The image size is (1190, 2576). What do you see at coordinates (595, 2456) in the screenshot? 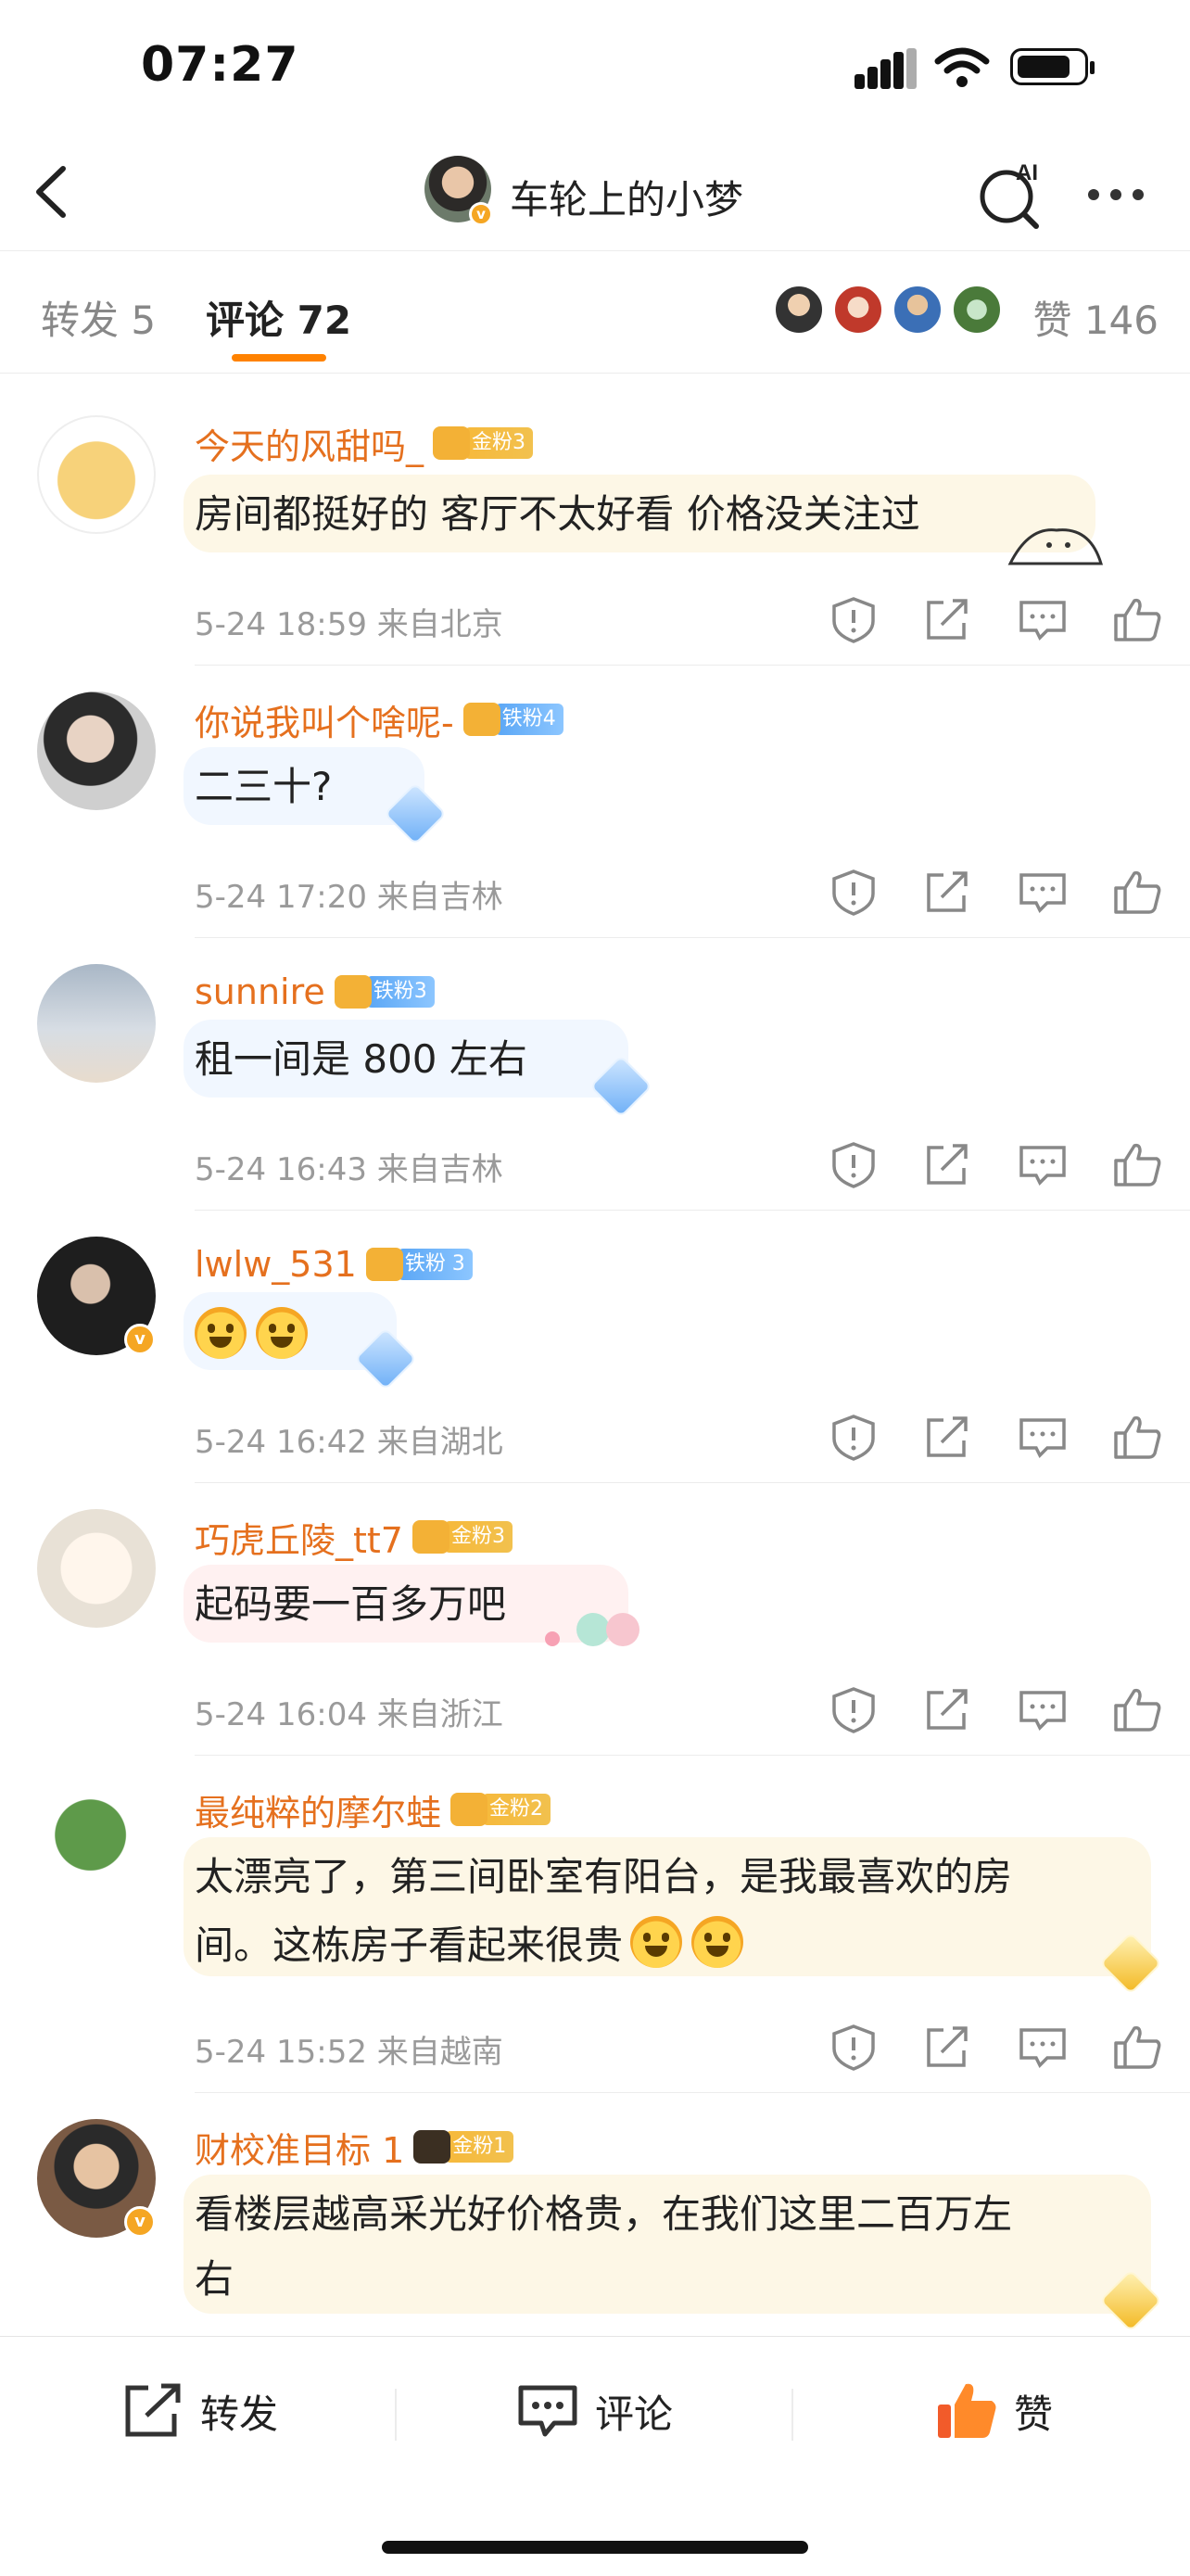
I see `bottom-action-bar: 转发 评论 赞` at bounding box center [595, 2456].